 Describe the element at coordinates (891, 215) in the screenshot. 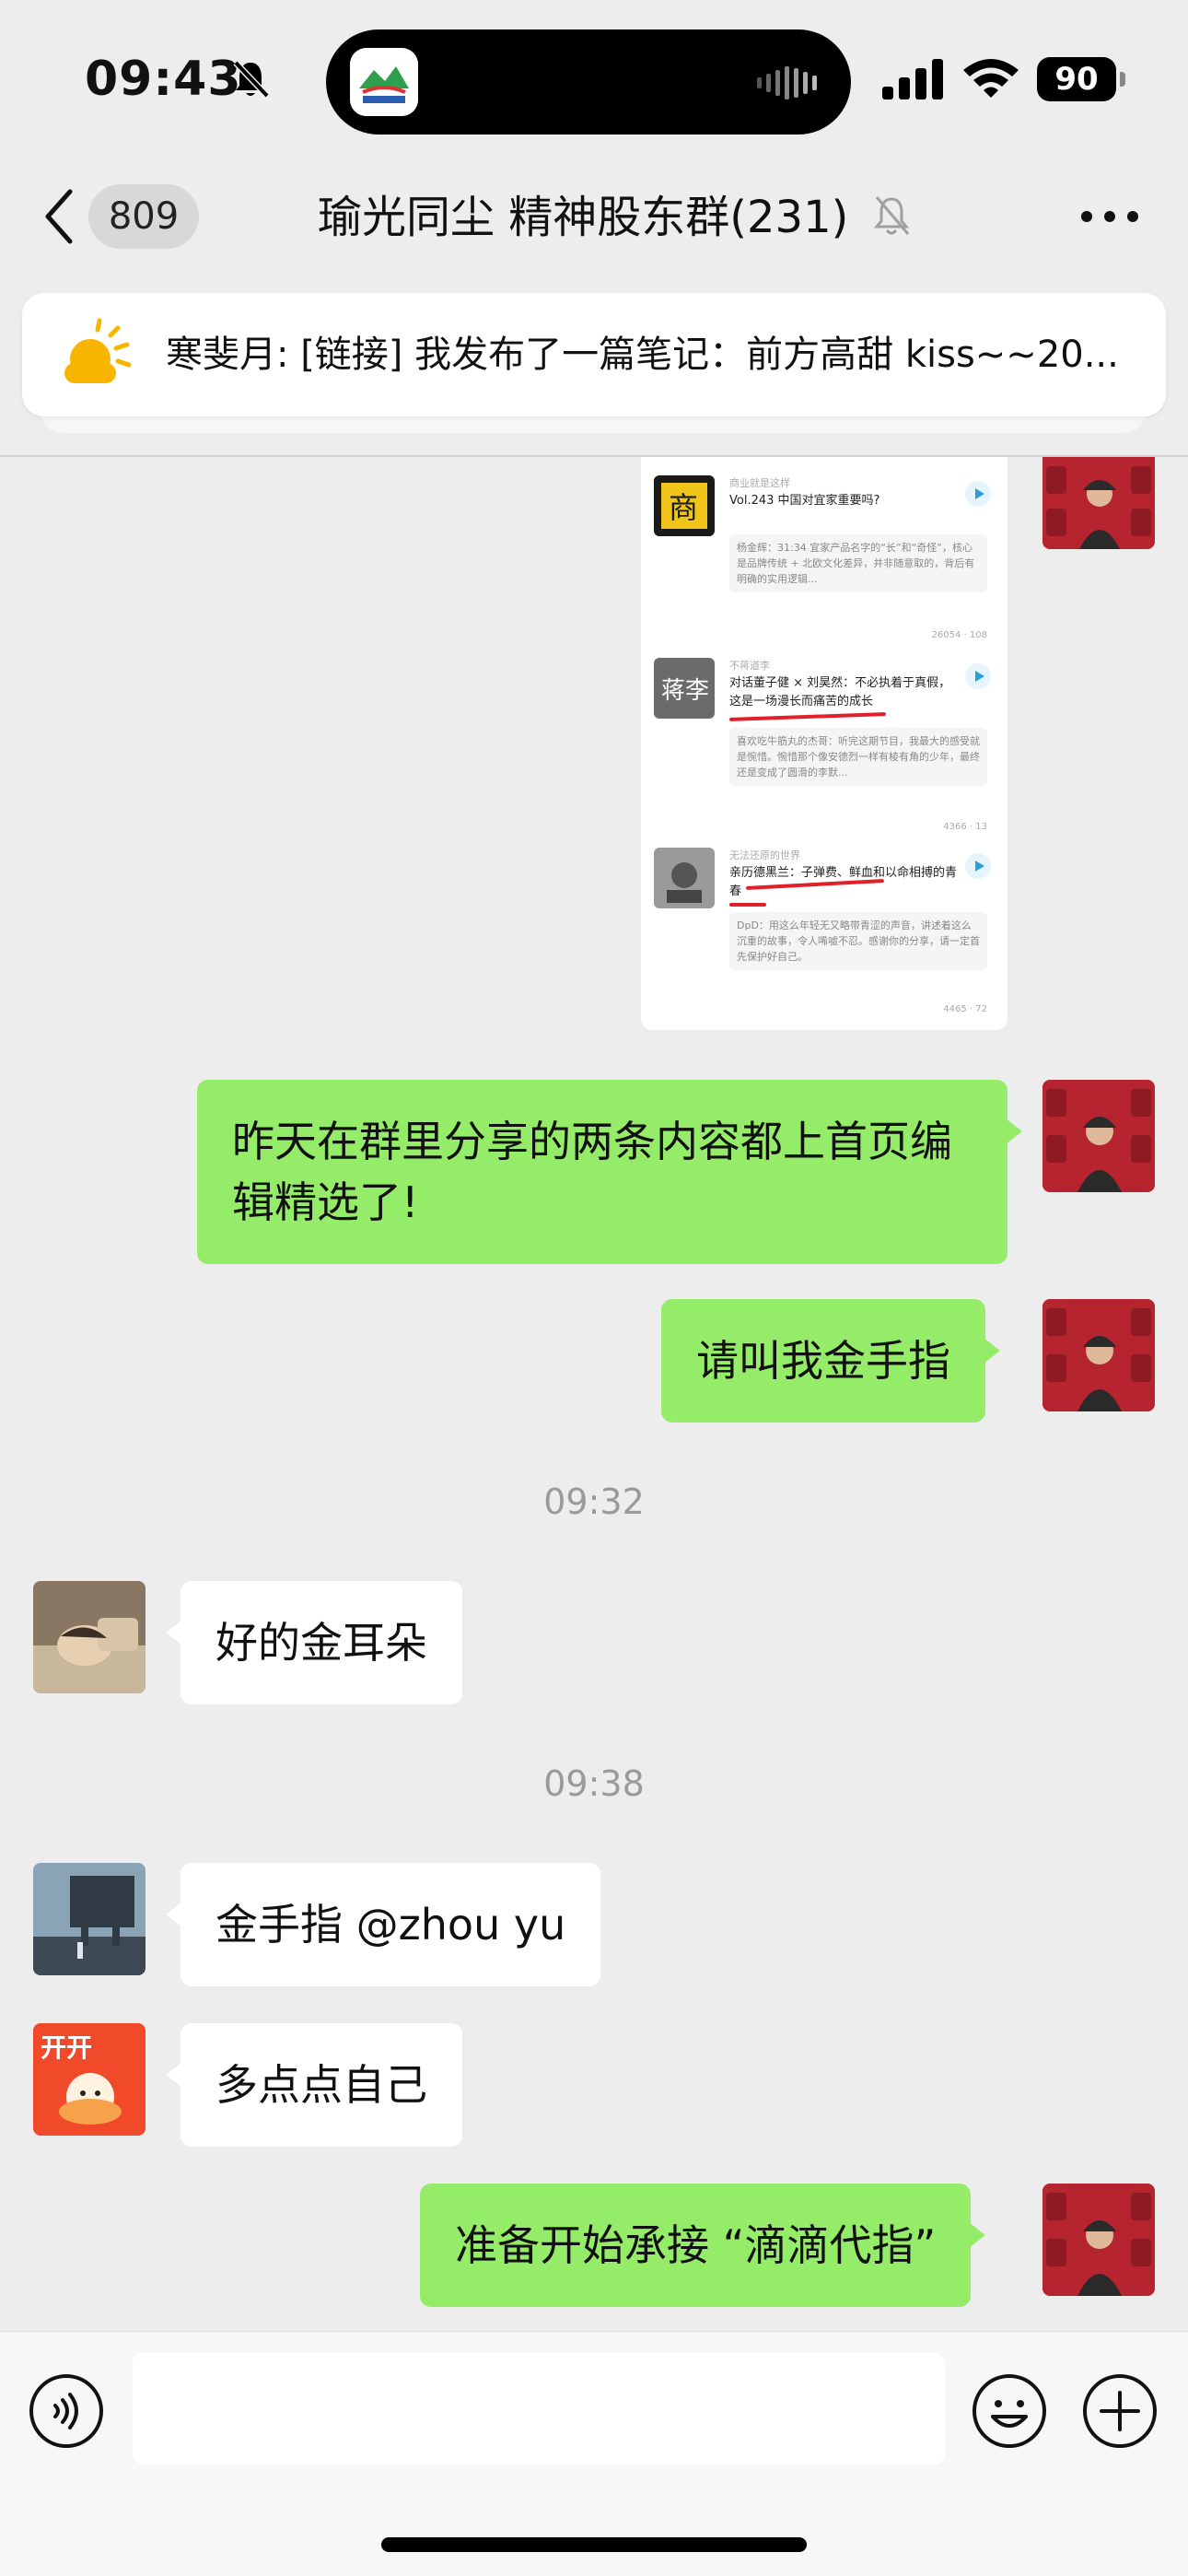

I see `mute-bell-icon` at that location.